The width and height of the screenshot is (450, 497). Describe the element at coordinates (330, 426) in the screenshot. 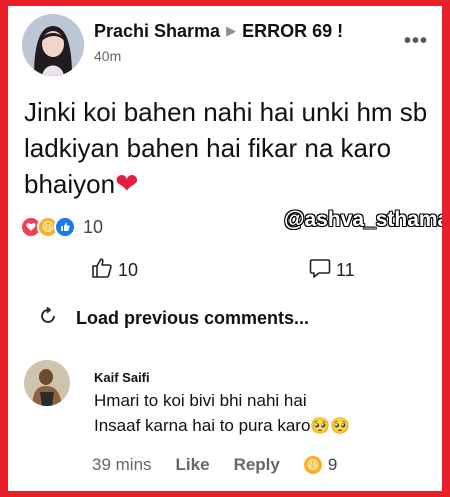

I see `pleading-face-emoji: 🥺🥺` at that location.